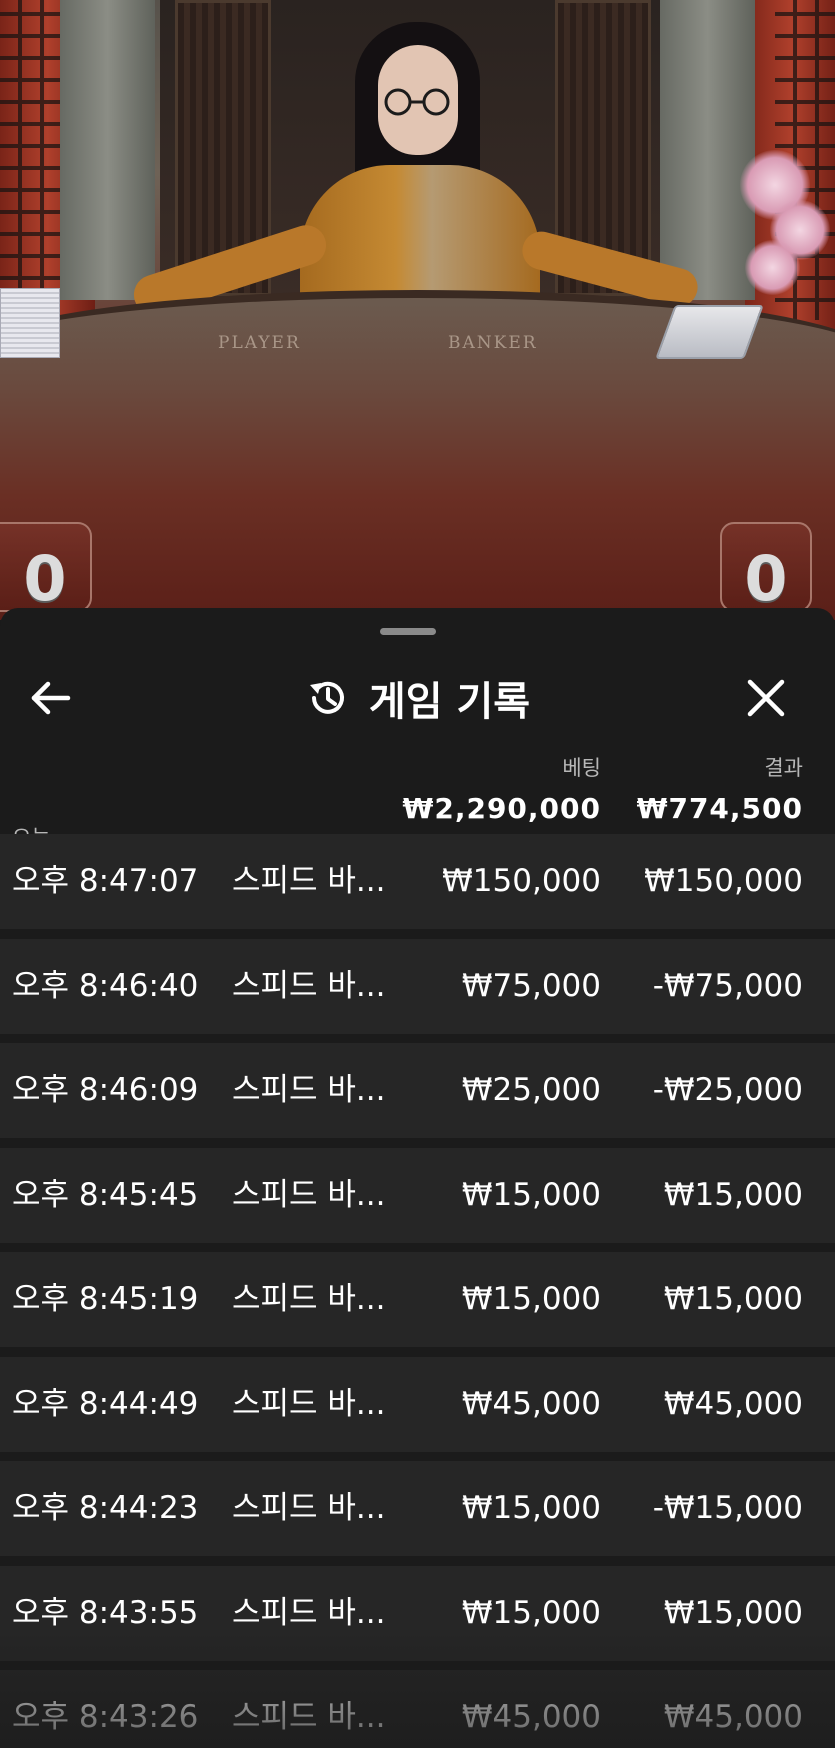 The height and width of the screenshot is (1748, 835). Describe the element at coordinates (417, 1508) in the screenshot. I see `history-row: 오후 8:44:23 스피드 바... ₩15,000 -₩15,000` at that location.